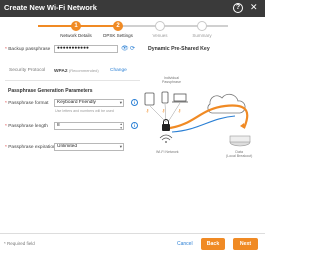 The width and height of the screenshot is (320, 253). What do you see at coordinates (171, 80) in the screenshot?
I see `individual-passphrase-label: Individual Passphrase` at bounding box center [171, 80].